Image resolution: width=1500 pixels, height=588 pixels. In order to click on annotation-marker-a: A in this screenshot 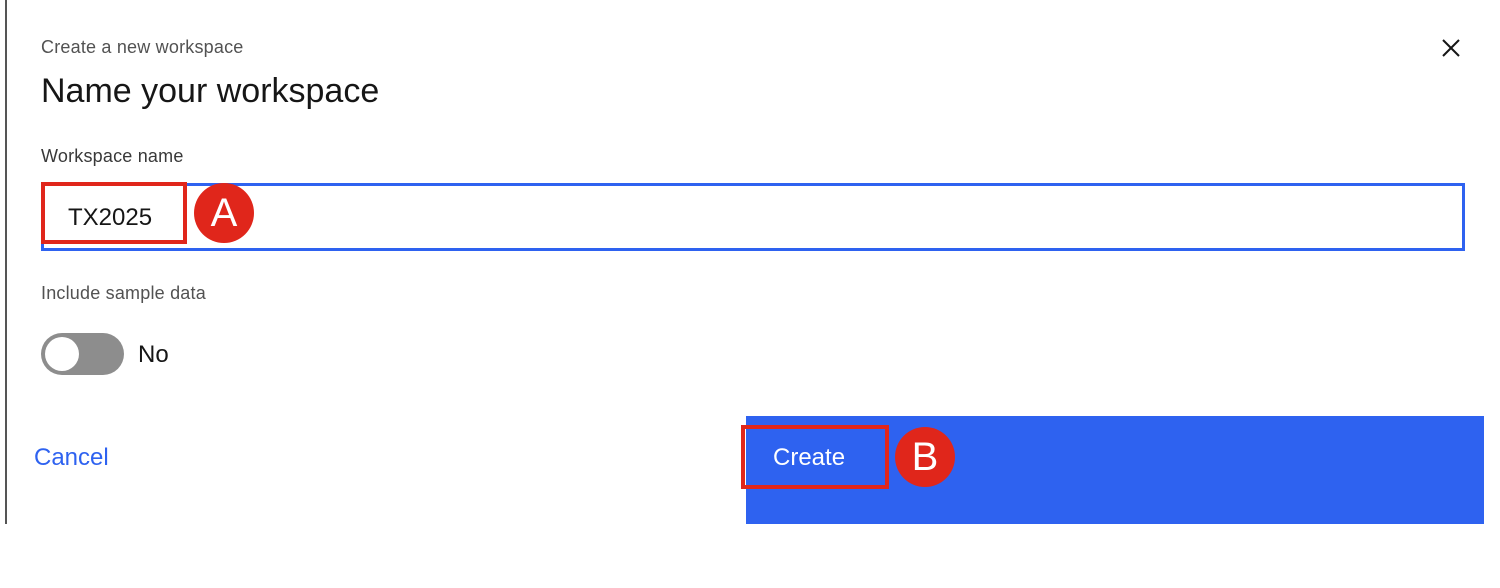, I will do `click(224, 213)`.